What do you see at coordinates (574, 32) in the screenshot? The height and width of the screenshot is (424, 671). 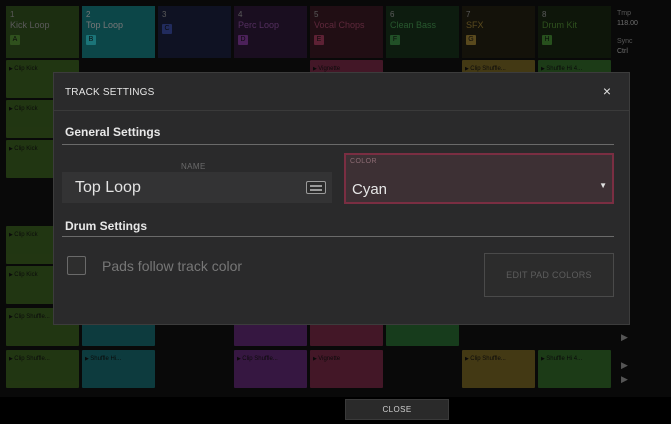 I see `track-header-8: 8 Drum Kit H` at bounding box center [574, 32].